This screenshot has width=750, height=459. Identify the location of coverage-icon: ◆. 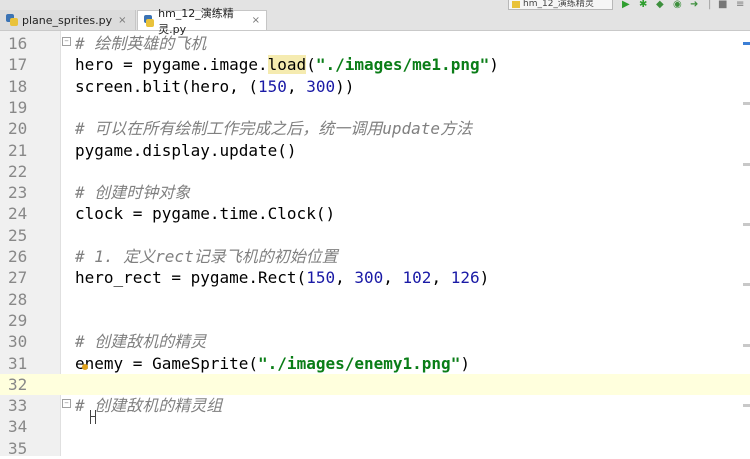
(660, 5).